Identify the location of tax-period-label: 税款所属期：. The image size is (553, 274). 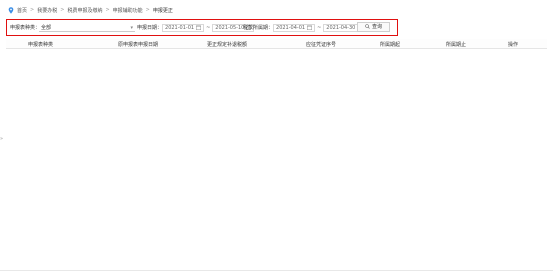
(258, 28).